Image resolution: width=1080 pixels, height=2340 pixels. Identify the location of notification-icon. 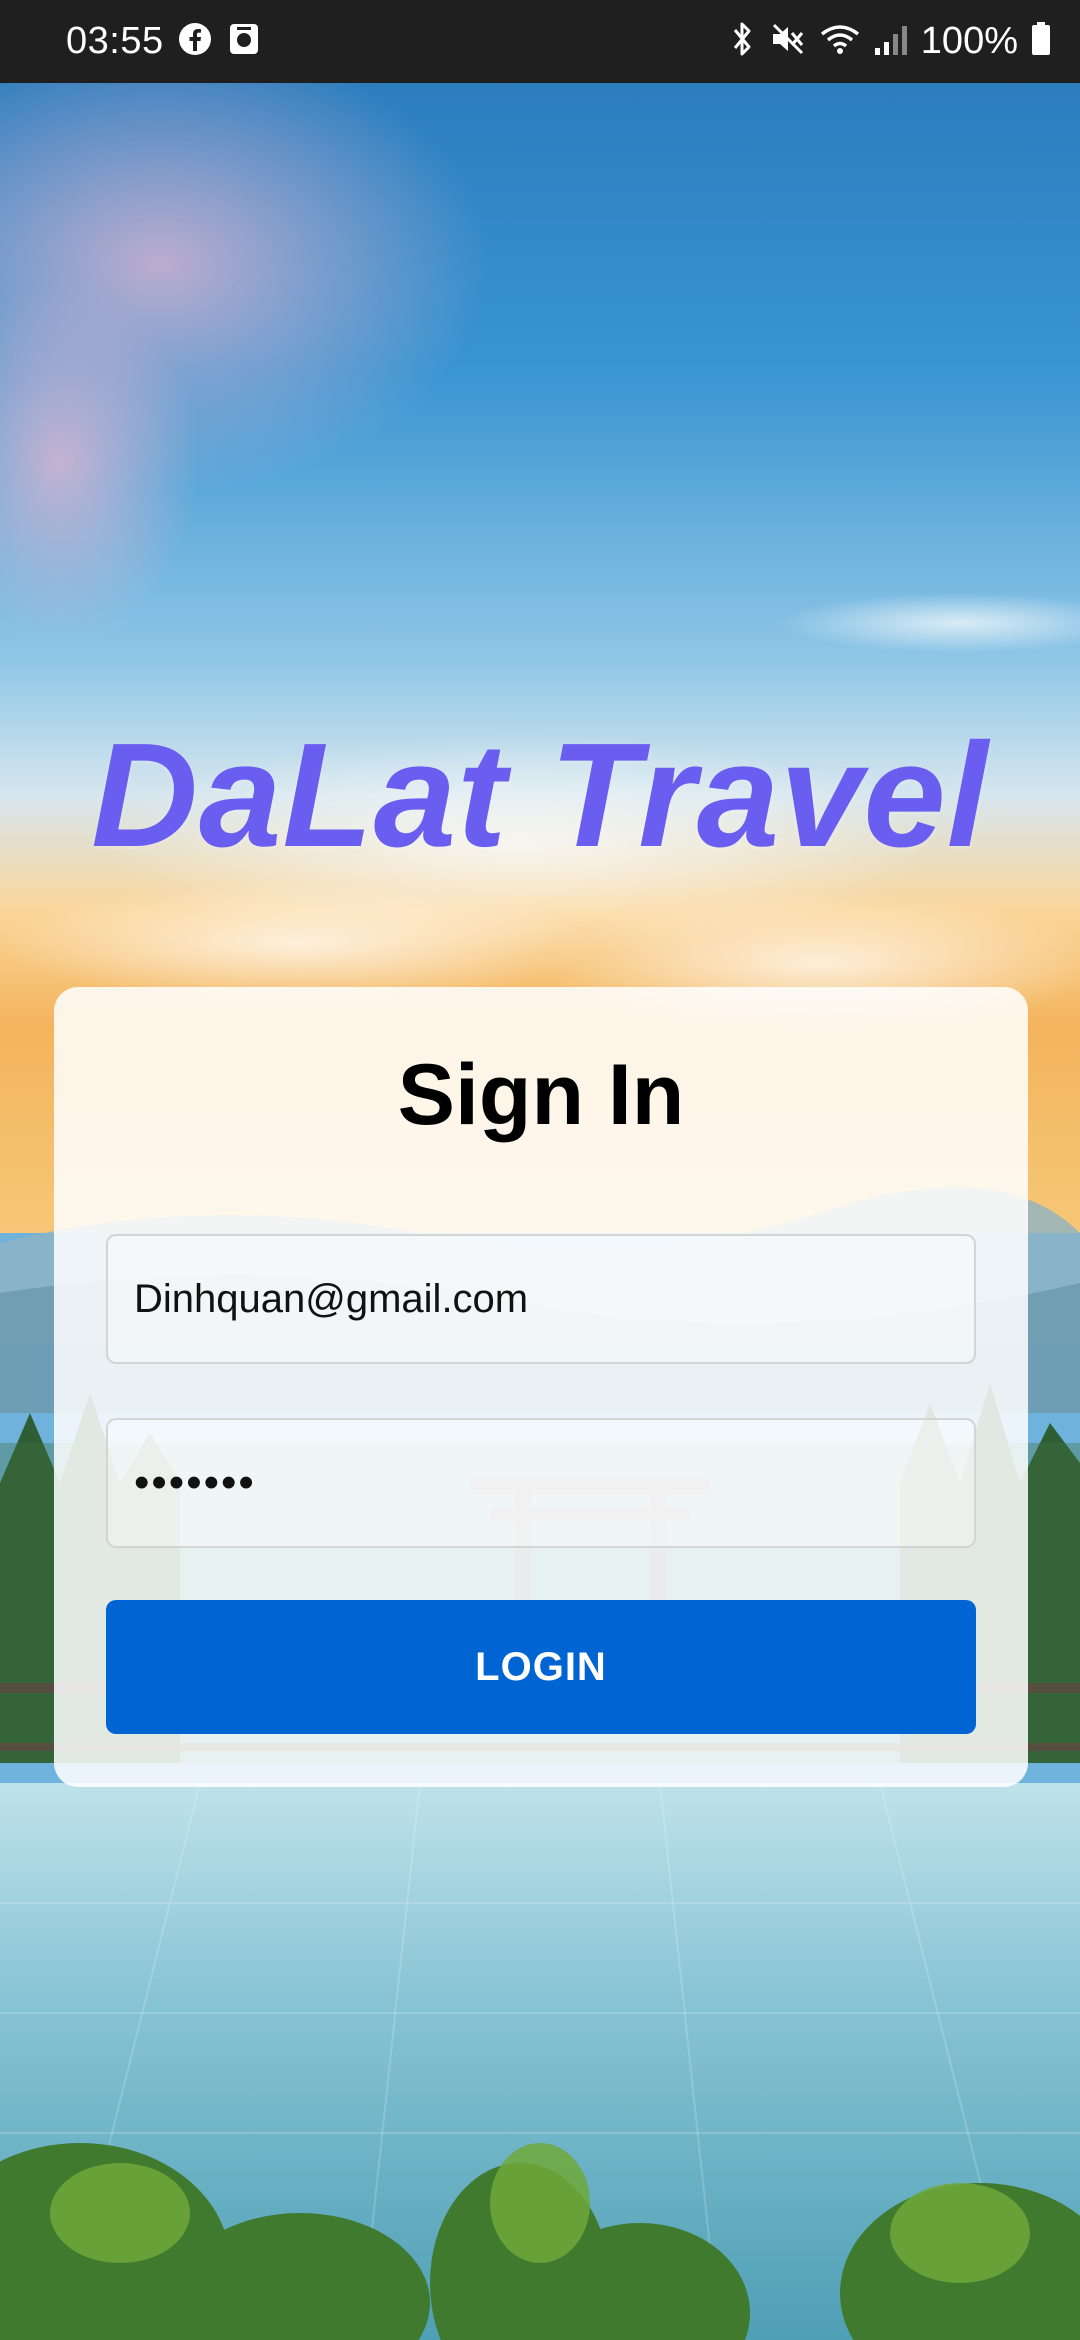
(244, 41).